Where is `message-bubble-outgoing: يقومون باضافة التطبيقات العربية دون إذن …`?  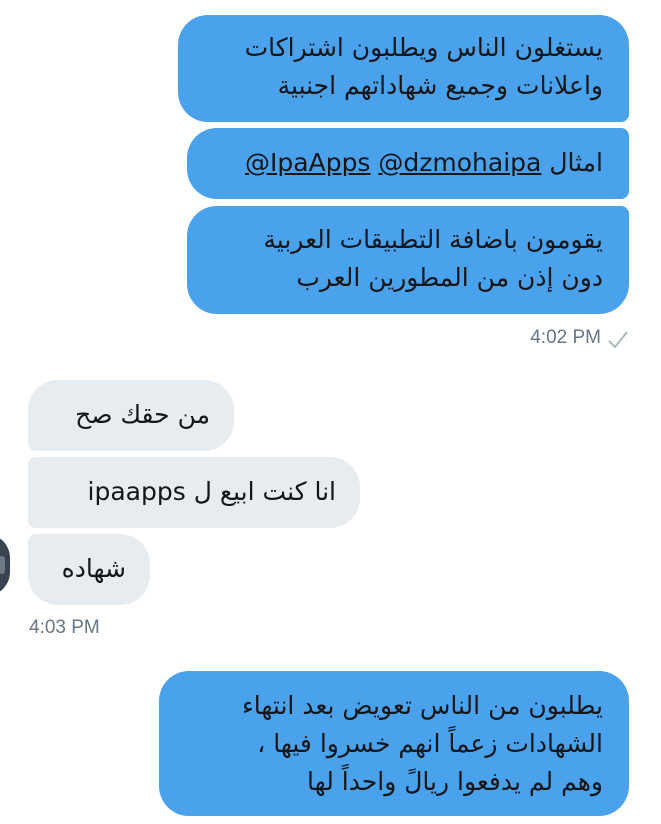
message-bubble-outgoing: يقومون باضافة التطبيقات العربية دون إذن … is located at coordinates (408, 260).